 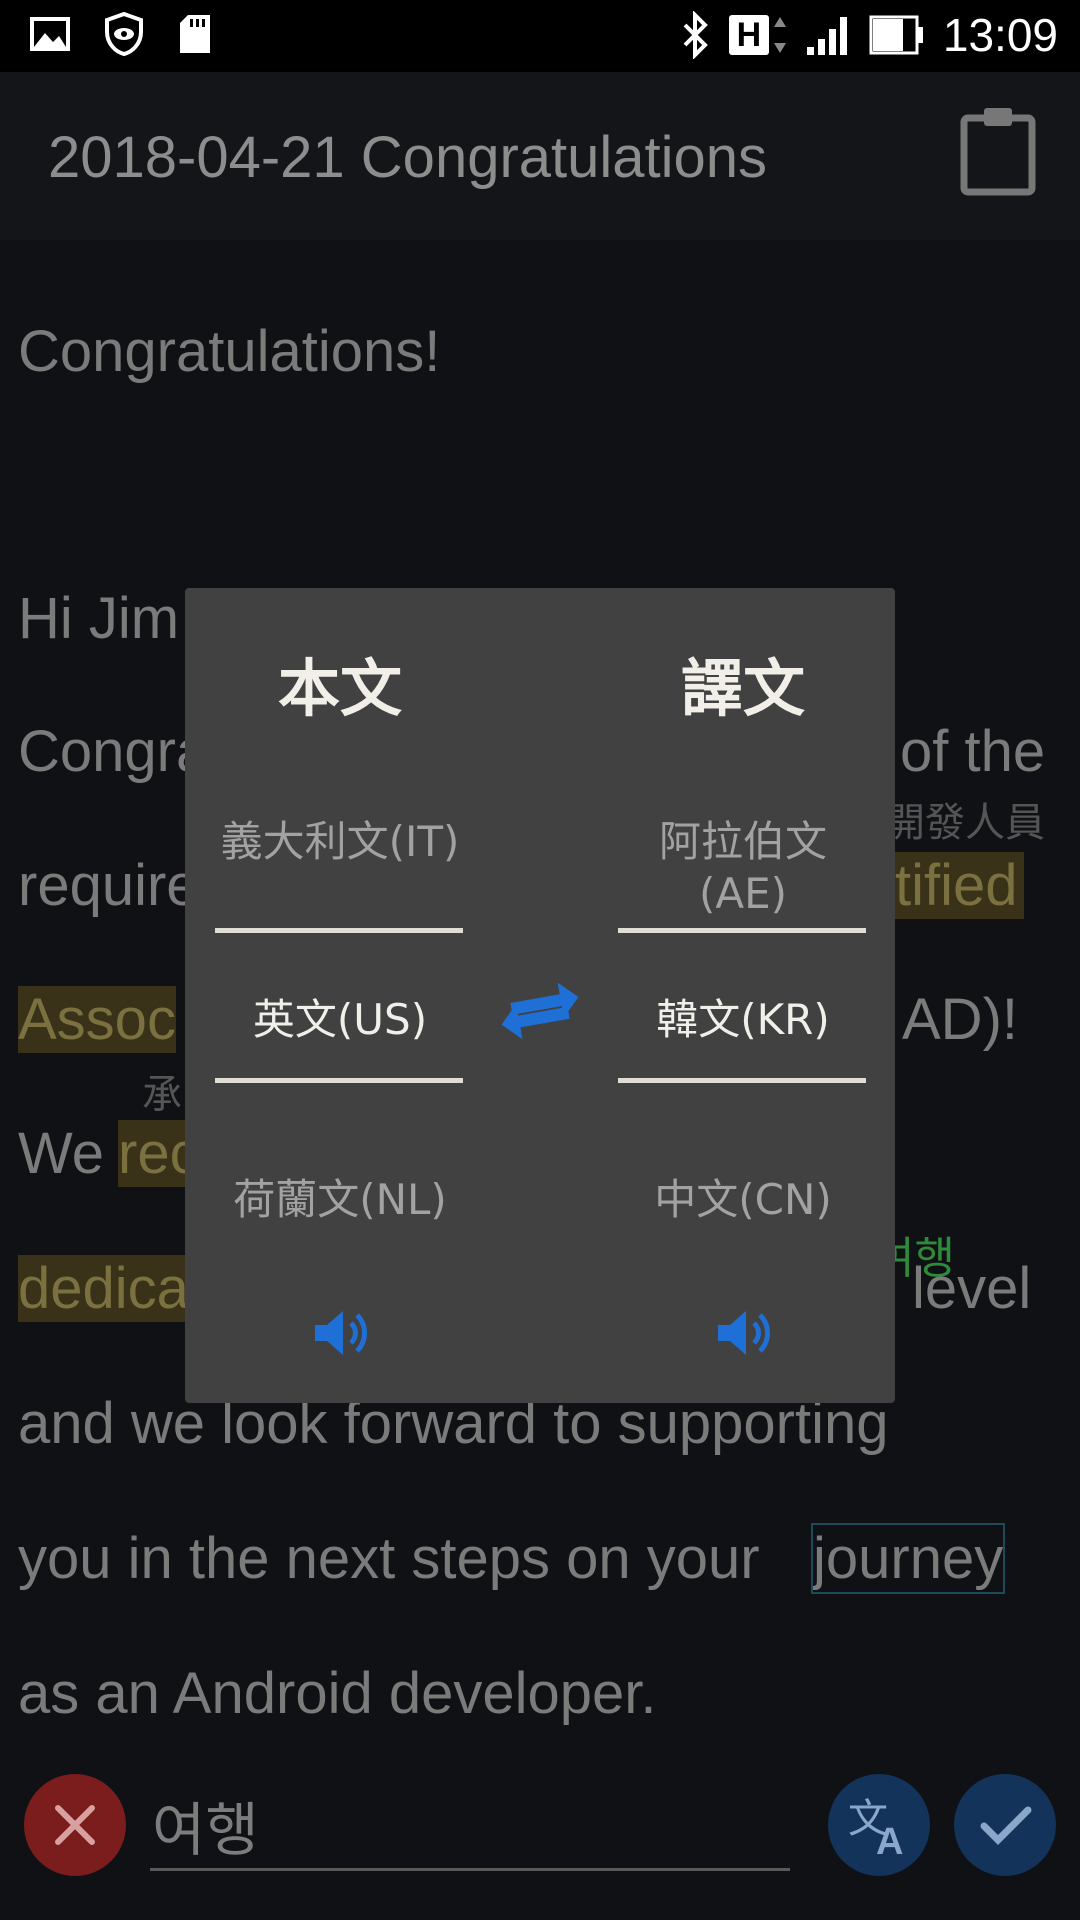 I want to click on bottom-bar: 文 A, so click(x=540, y=1840).